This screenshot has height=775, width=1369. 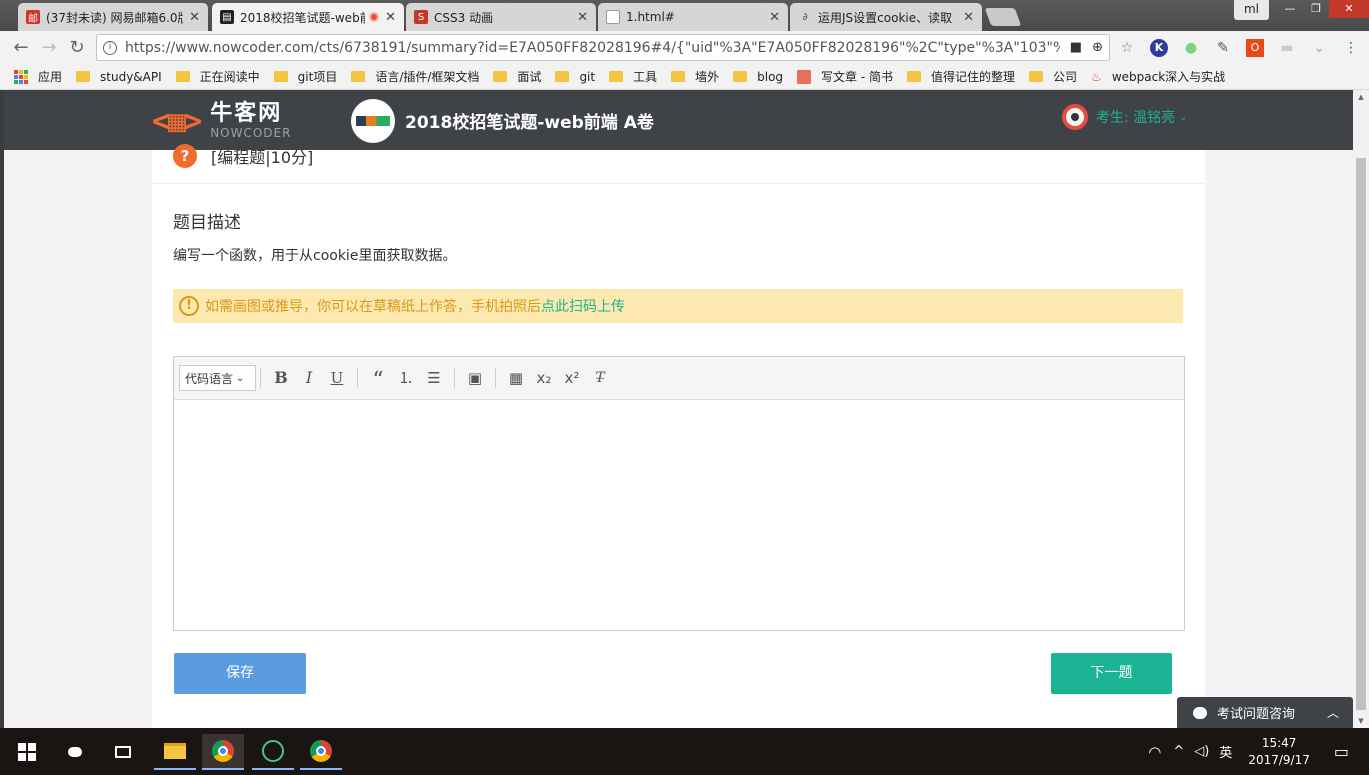 I want to click on nowcoder-logo: <▦> 牛客网 NOWCODER, so click(x=234, y=121).